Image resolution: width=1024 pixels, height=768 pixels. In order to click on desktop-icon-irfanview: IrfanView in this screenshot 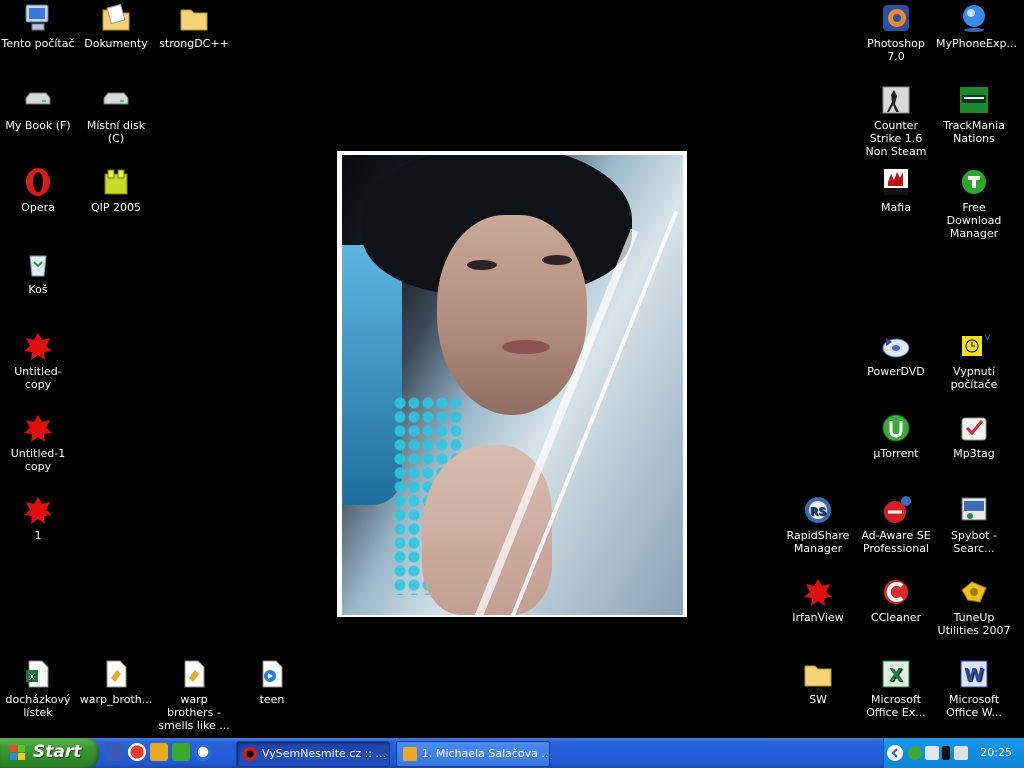, I will do `click(818, 600)`.